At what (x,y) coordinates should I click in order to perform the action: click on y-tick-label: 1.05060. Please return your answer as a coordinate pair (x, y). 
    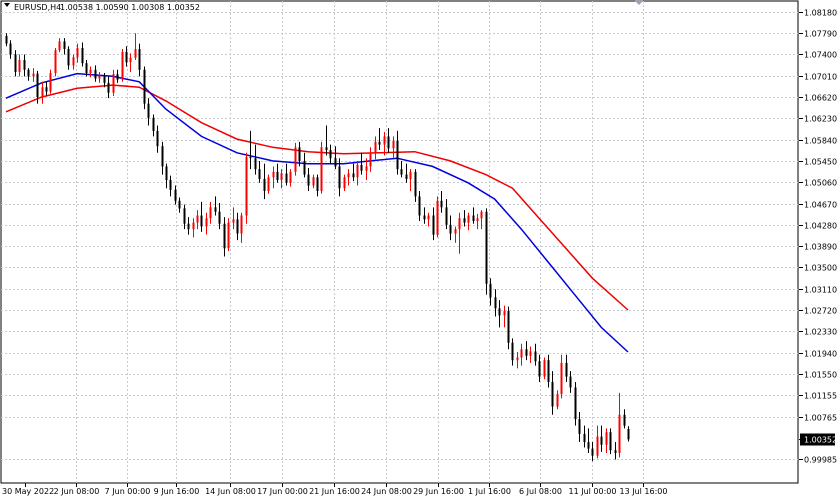
    Looking at the image, I should click on (820, 183).